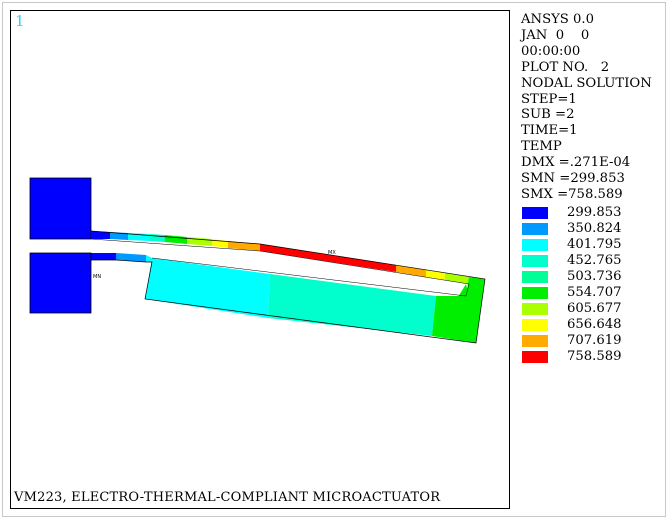 The height and width of the screenshot is (521, 670). I want to click on legend-row: 350.824, so click(591, 229).